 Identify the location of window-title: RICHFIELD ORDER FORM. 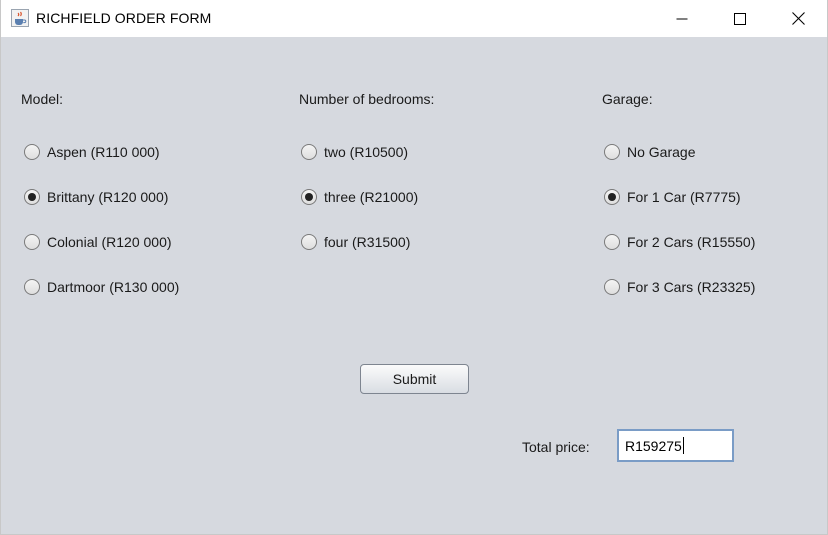
(124, 18).